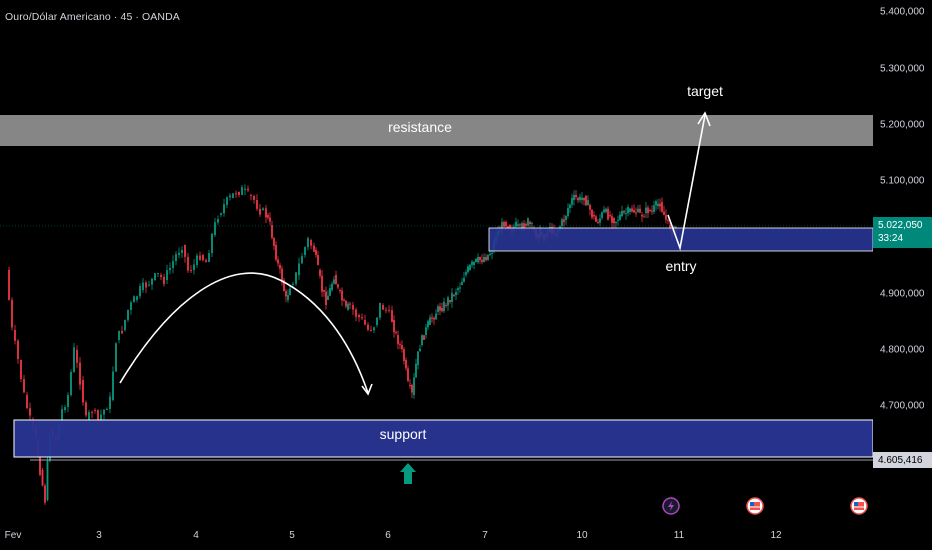 The width and height of the screenshot is (932, 550). I want to click on entry-label: entry, so click(681, 266).